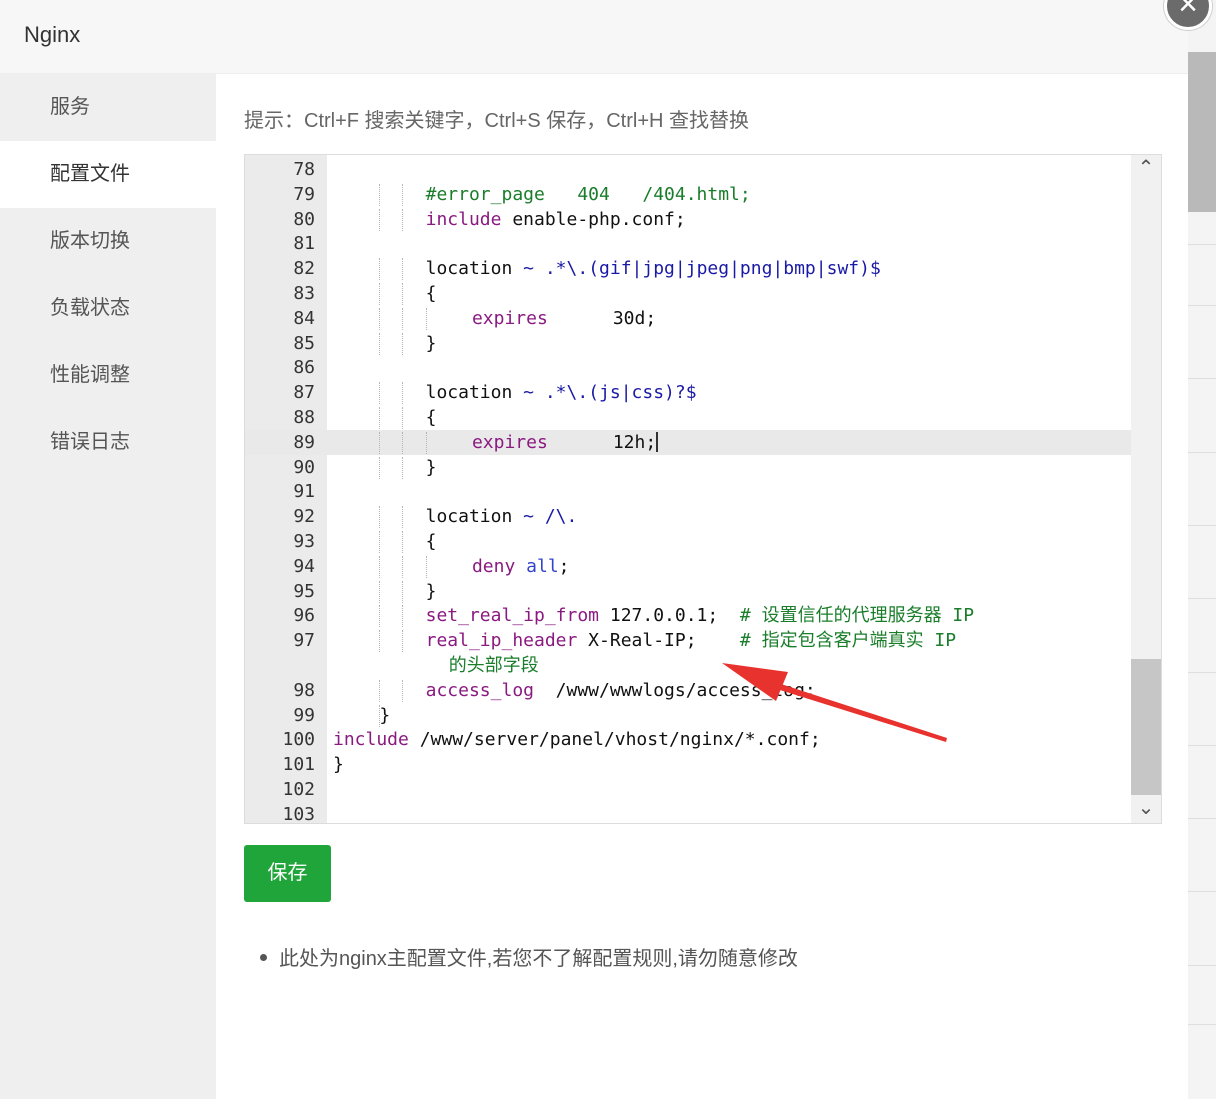 The height and width of the screenshot is (1099, 1216). What do you see at coordinates (497, 121) in the screenshot?
I see `shortcut-hint: 提示：Ctrl+F 搜索关键字，Ctrl+S 保存，Ctrl+H 查找替换` at bounding box center [497, 121].